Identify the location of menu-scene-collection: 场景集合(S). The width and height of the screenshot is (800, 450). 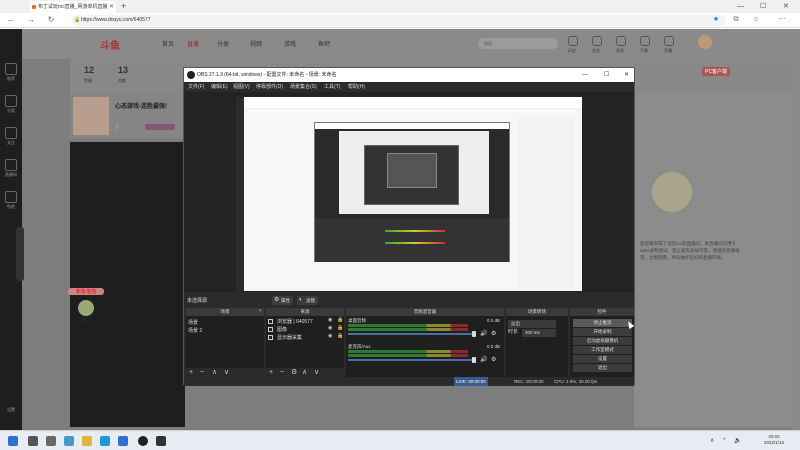
(303, 87).